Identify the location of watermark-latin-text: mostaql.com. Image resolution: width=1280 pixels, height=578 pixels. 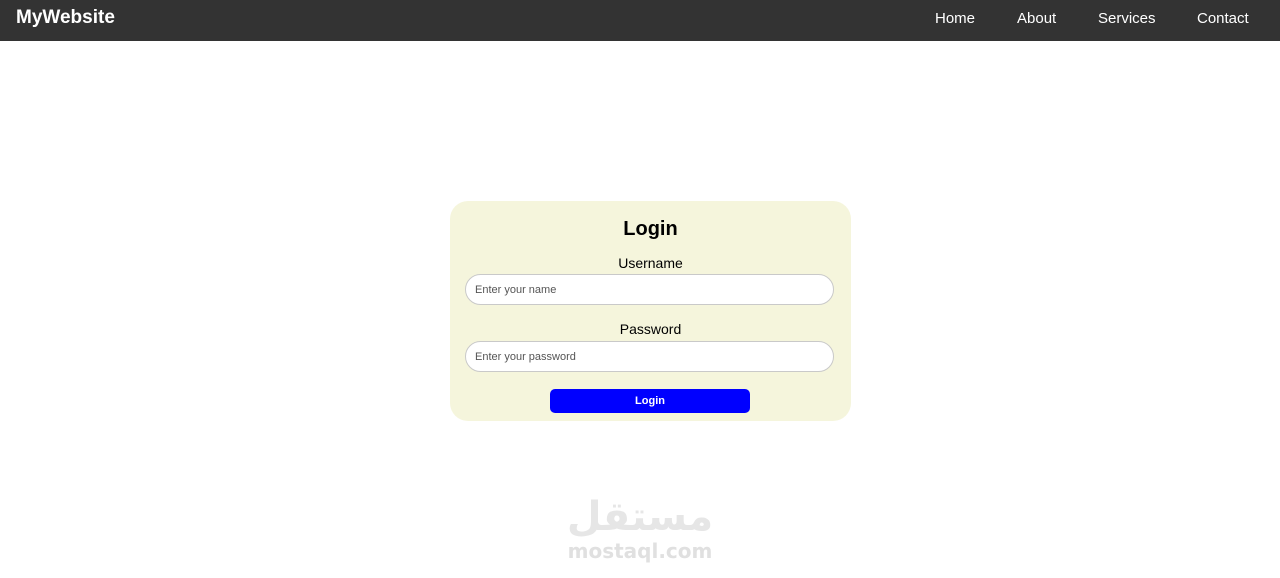
(640, 551).